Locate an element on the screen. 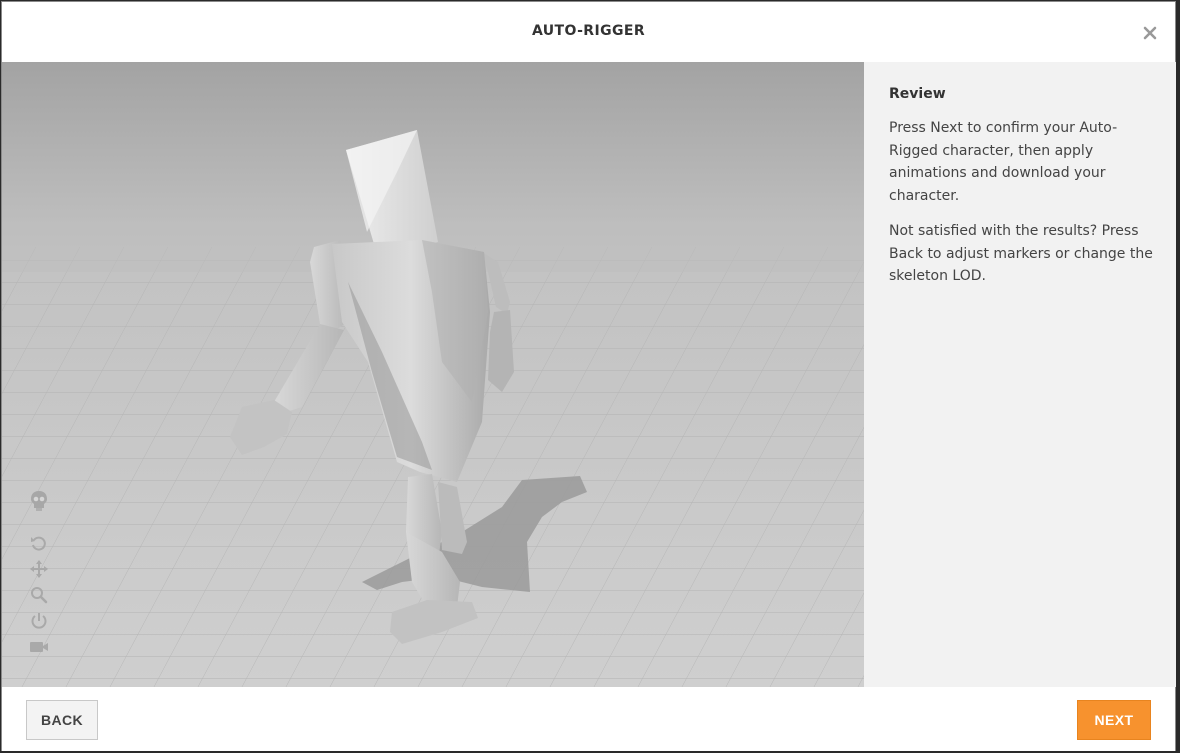 The image size is (1180, 753). close-button is located at coordinates (1150, 33).